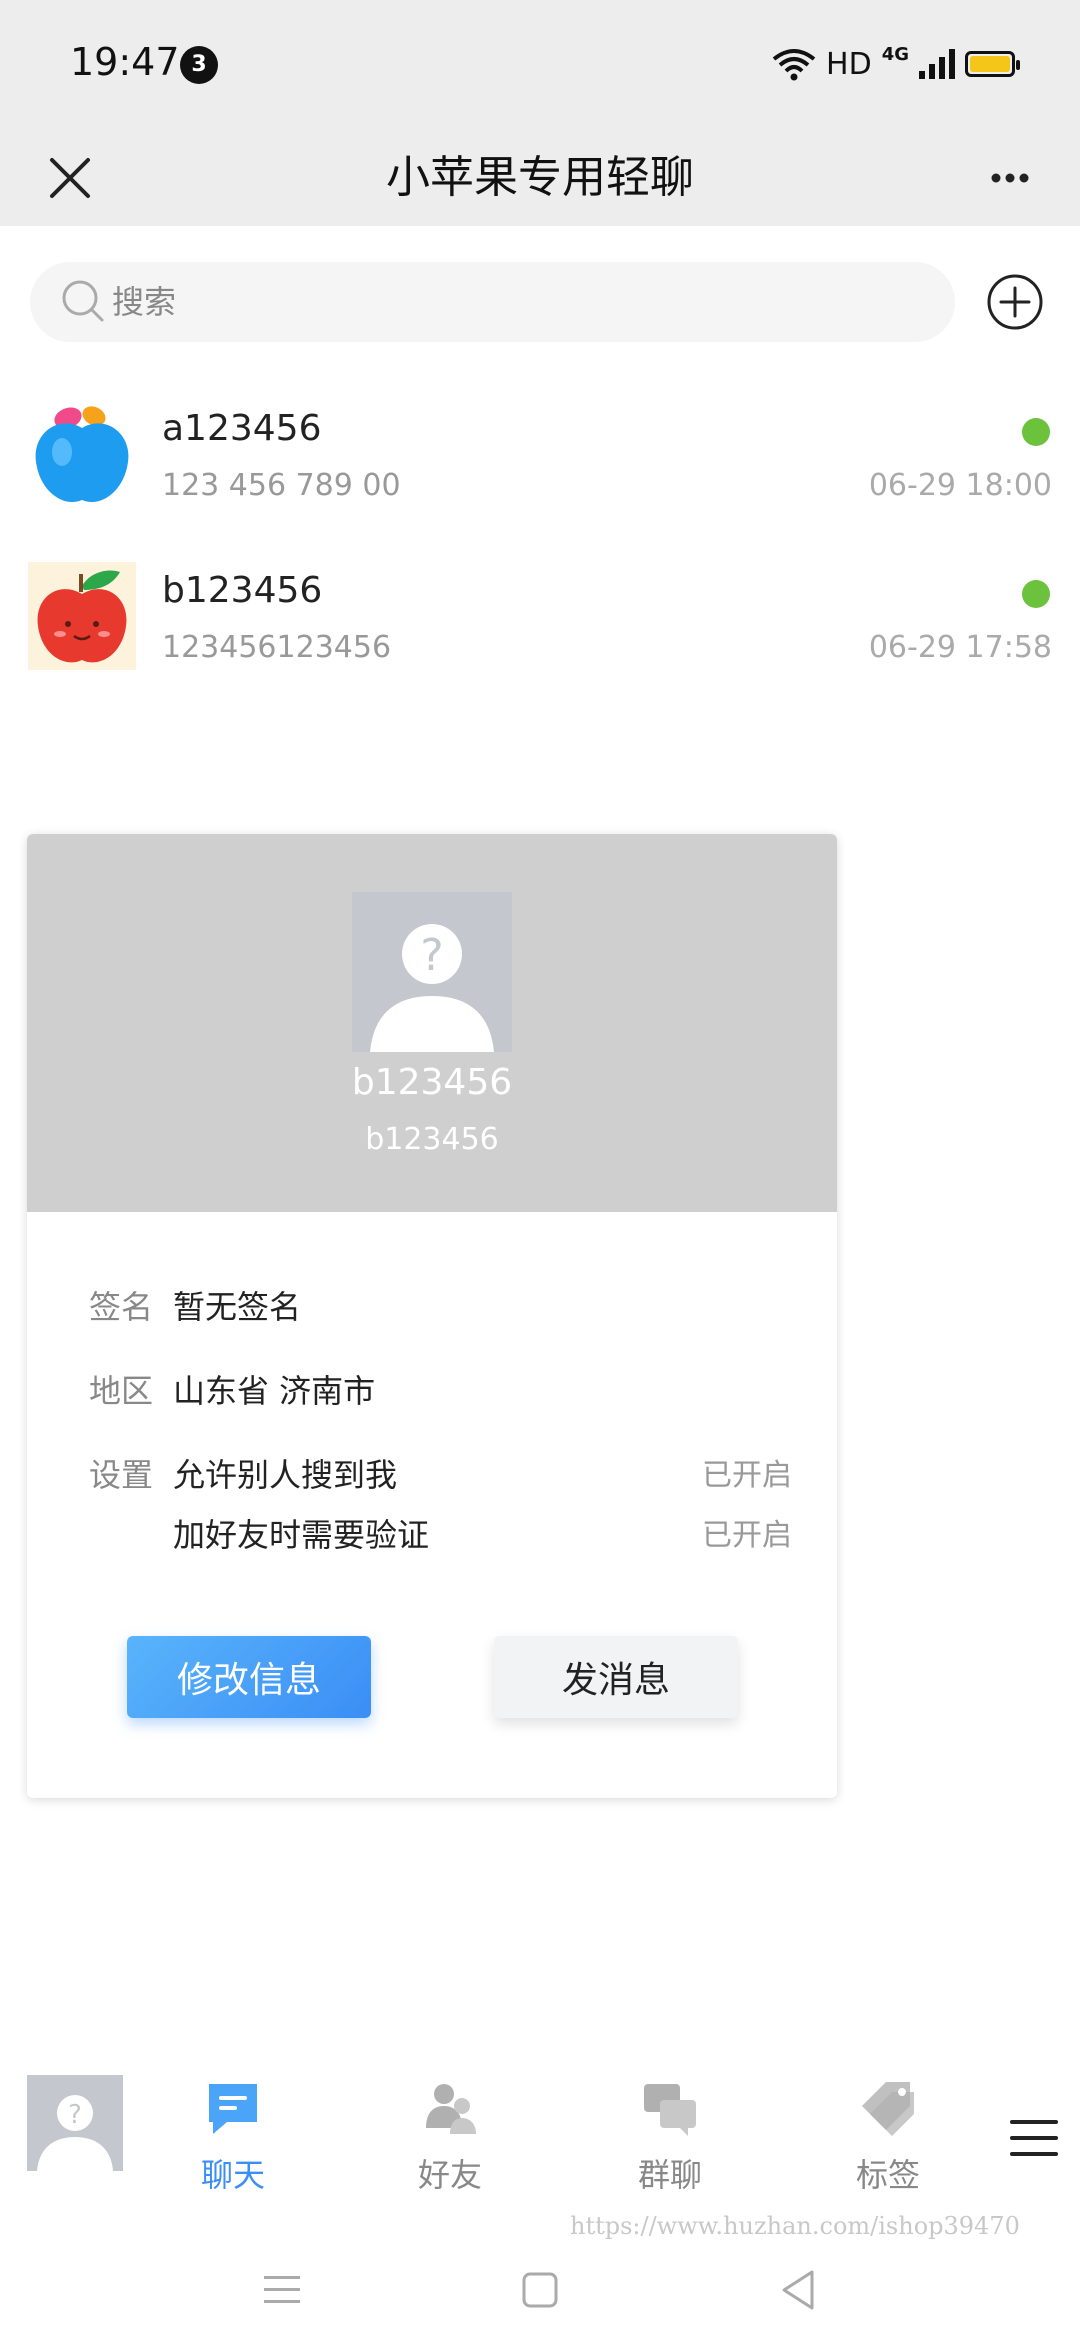 Image resolution: width=1080 pixels, height=2340 pixels. I want to click on more-icon, so click(1010, 178).